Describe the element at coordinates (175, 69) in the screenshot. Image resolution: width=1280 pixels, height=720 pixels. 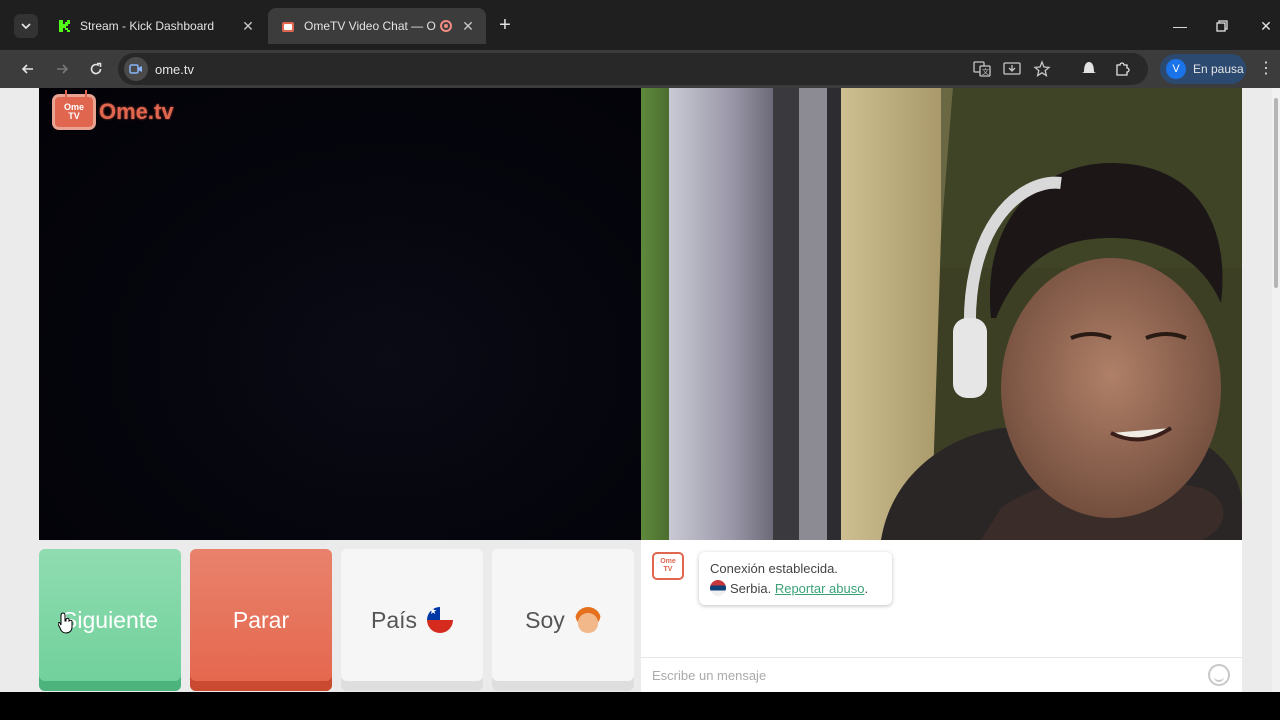
I see `url-text: ome.tv` at that location.